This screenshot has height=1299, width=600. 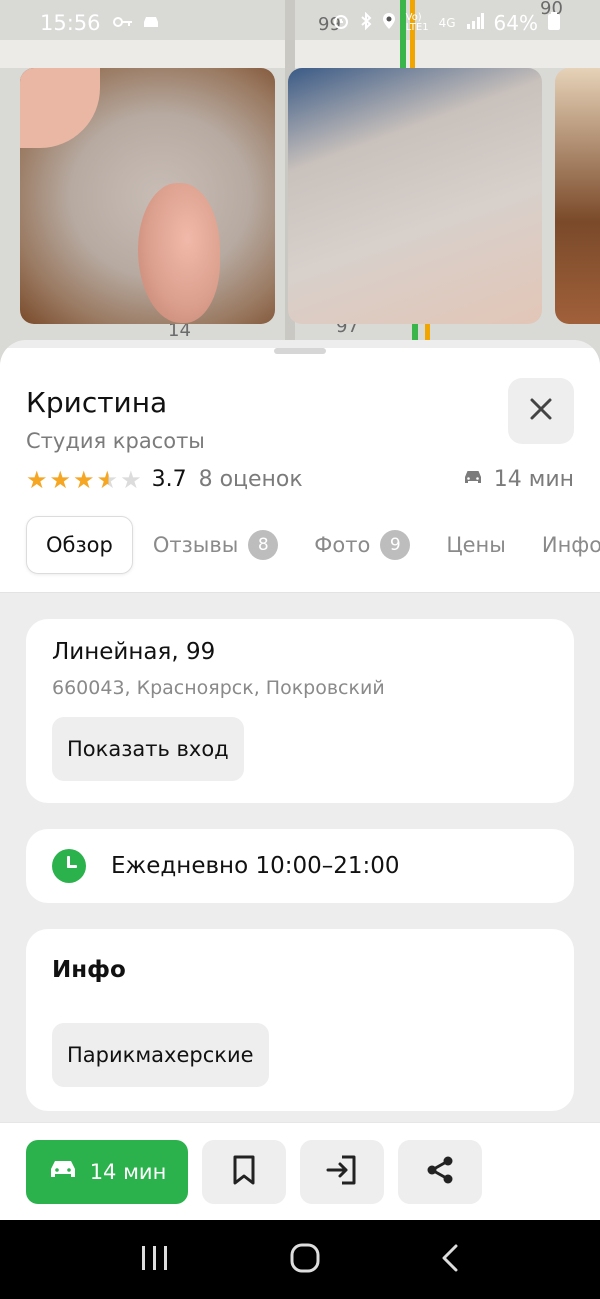 I want to click on tab-label: Отзывы, so click(x=195, y=545).